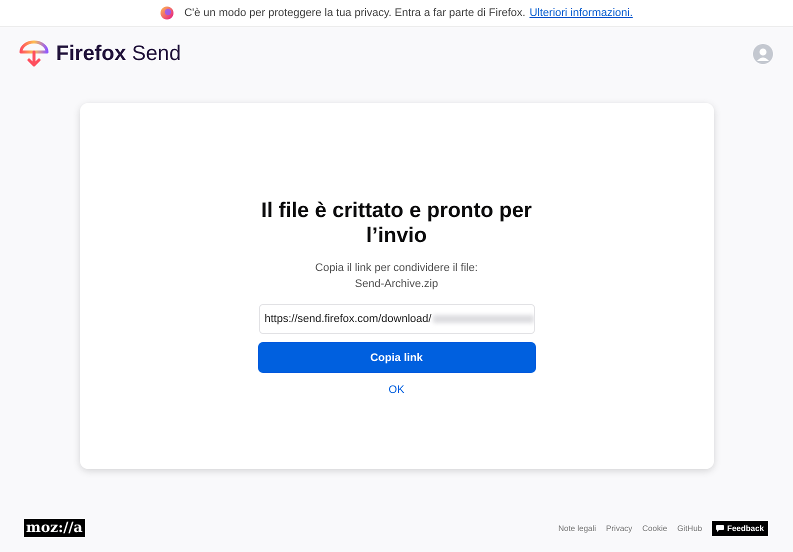 This screenshot has height=552, width=793. What do you see at coordinates (577, 528) in the screenshot?
I see `footer-link: Note legali` at bounding box center [577, 528].